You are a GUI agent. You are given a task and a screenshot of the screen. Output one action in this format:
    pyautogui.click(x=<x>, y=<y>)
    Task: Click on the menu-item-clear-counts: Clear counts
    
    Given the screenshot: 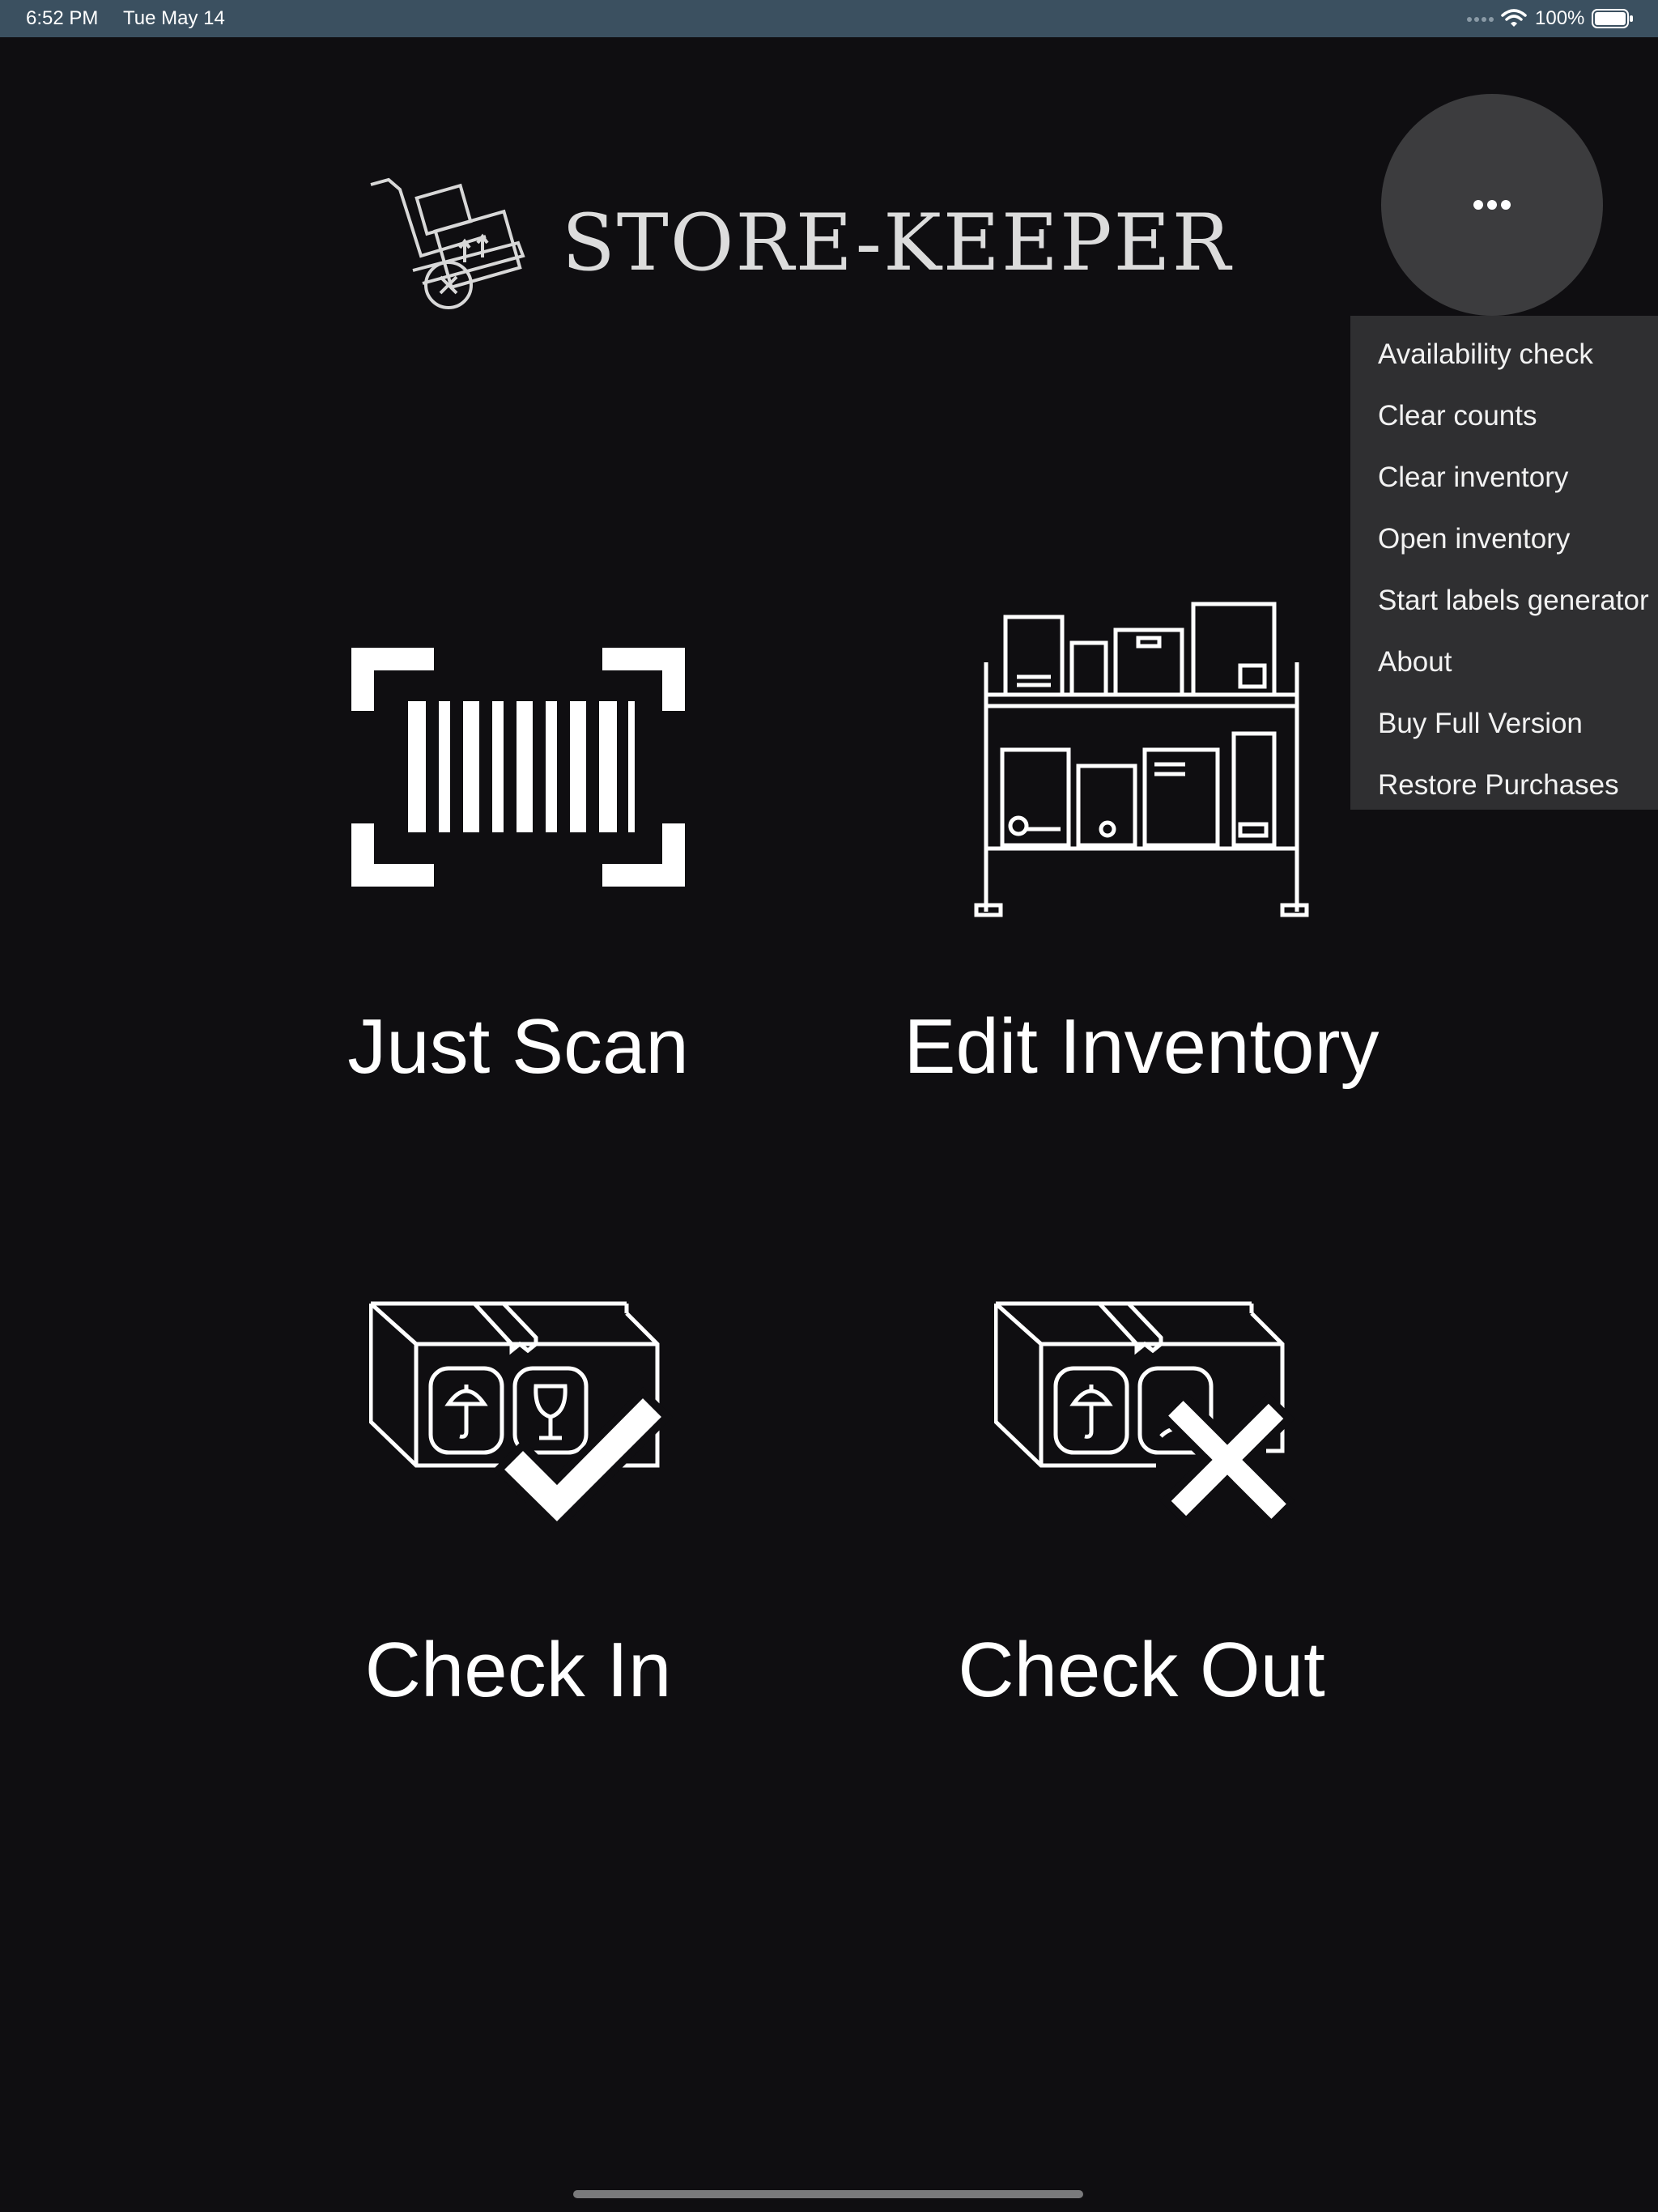 What is the action you would take?
    pyautogui.click(x=1457, y=416)
    